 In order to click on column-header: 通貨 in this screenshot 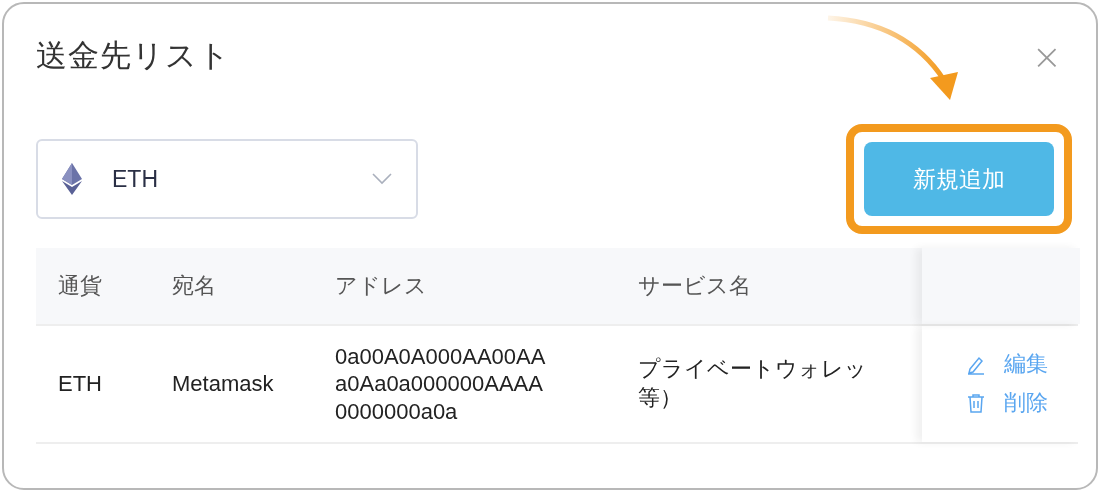, I will do `click(80, 286)`.